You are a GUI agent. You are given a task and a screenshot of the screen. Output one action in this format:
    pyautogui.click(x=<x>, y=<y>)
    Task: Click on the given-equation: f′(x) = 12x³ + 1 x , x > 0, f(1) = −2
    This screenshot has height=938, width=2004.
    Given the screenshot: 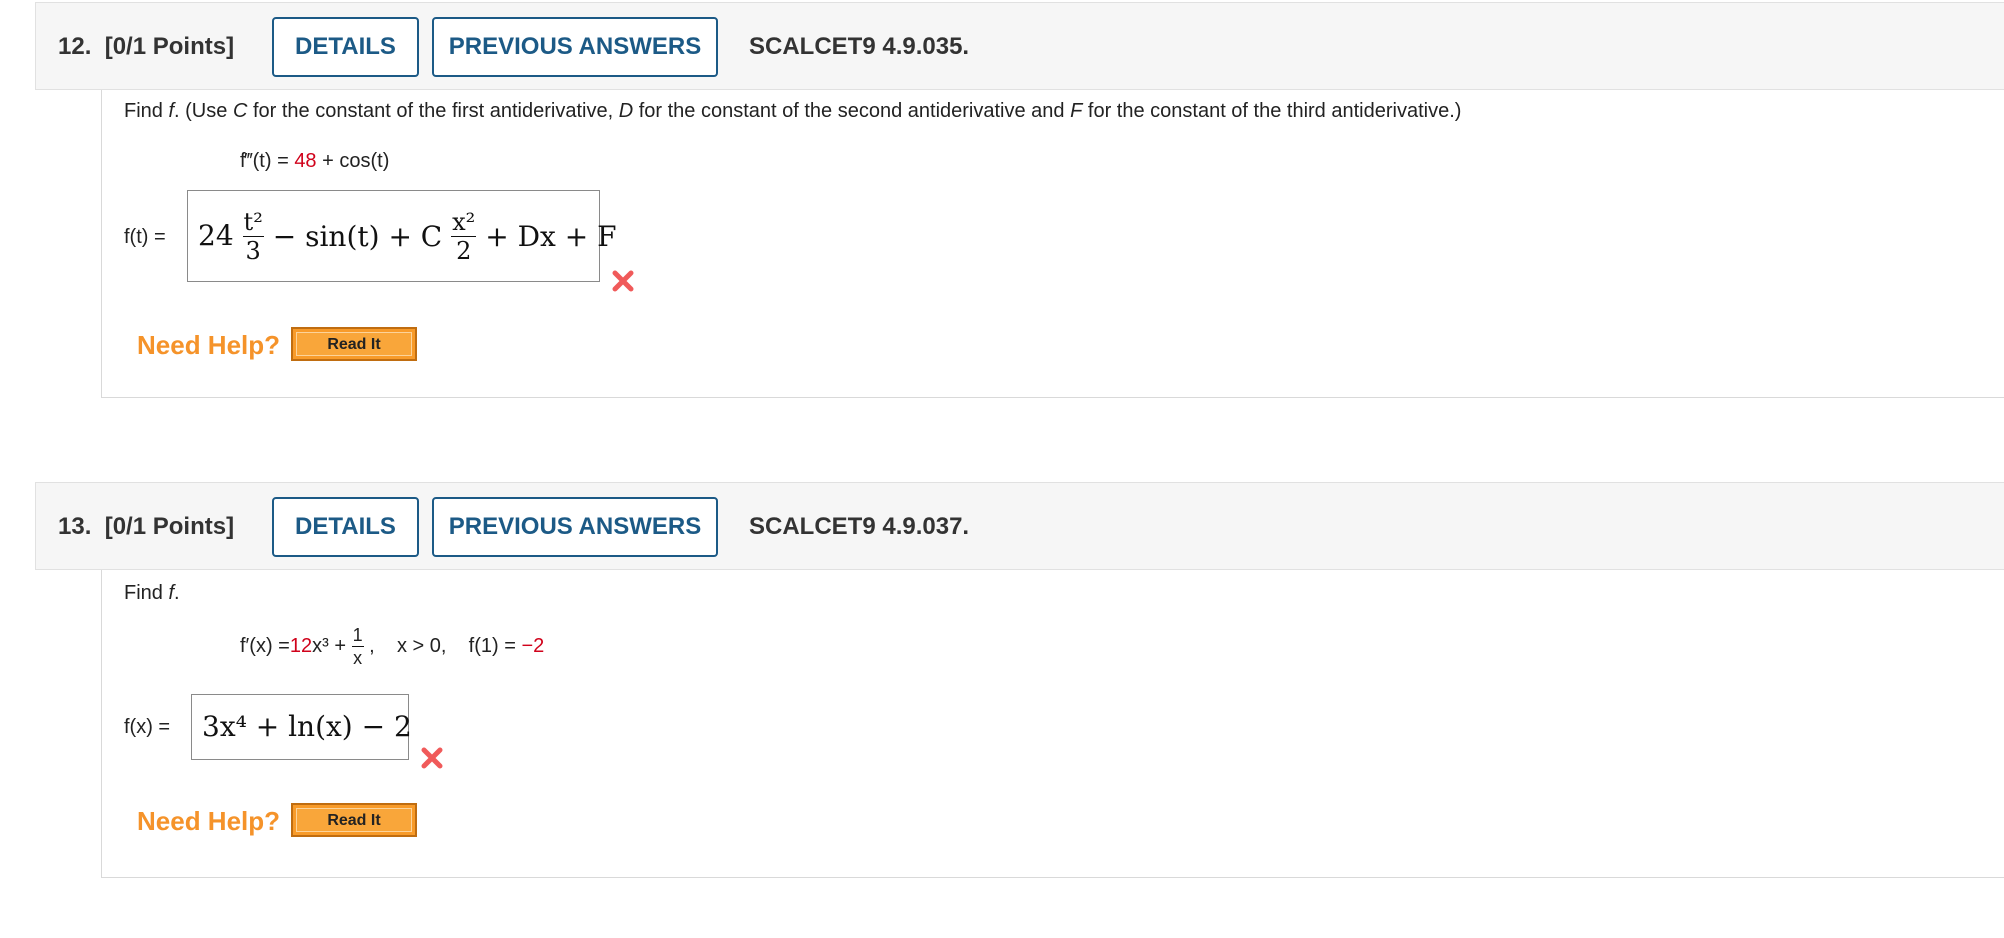 What is the action you would take?
    pyautogui.click(x=392, y=646)
    